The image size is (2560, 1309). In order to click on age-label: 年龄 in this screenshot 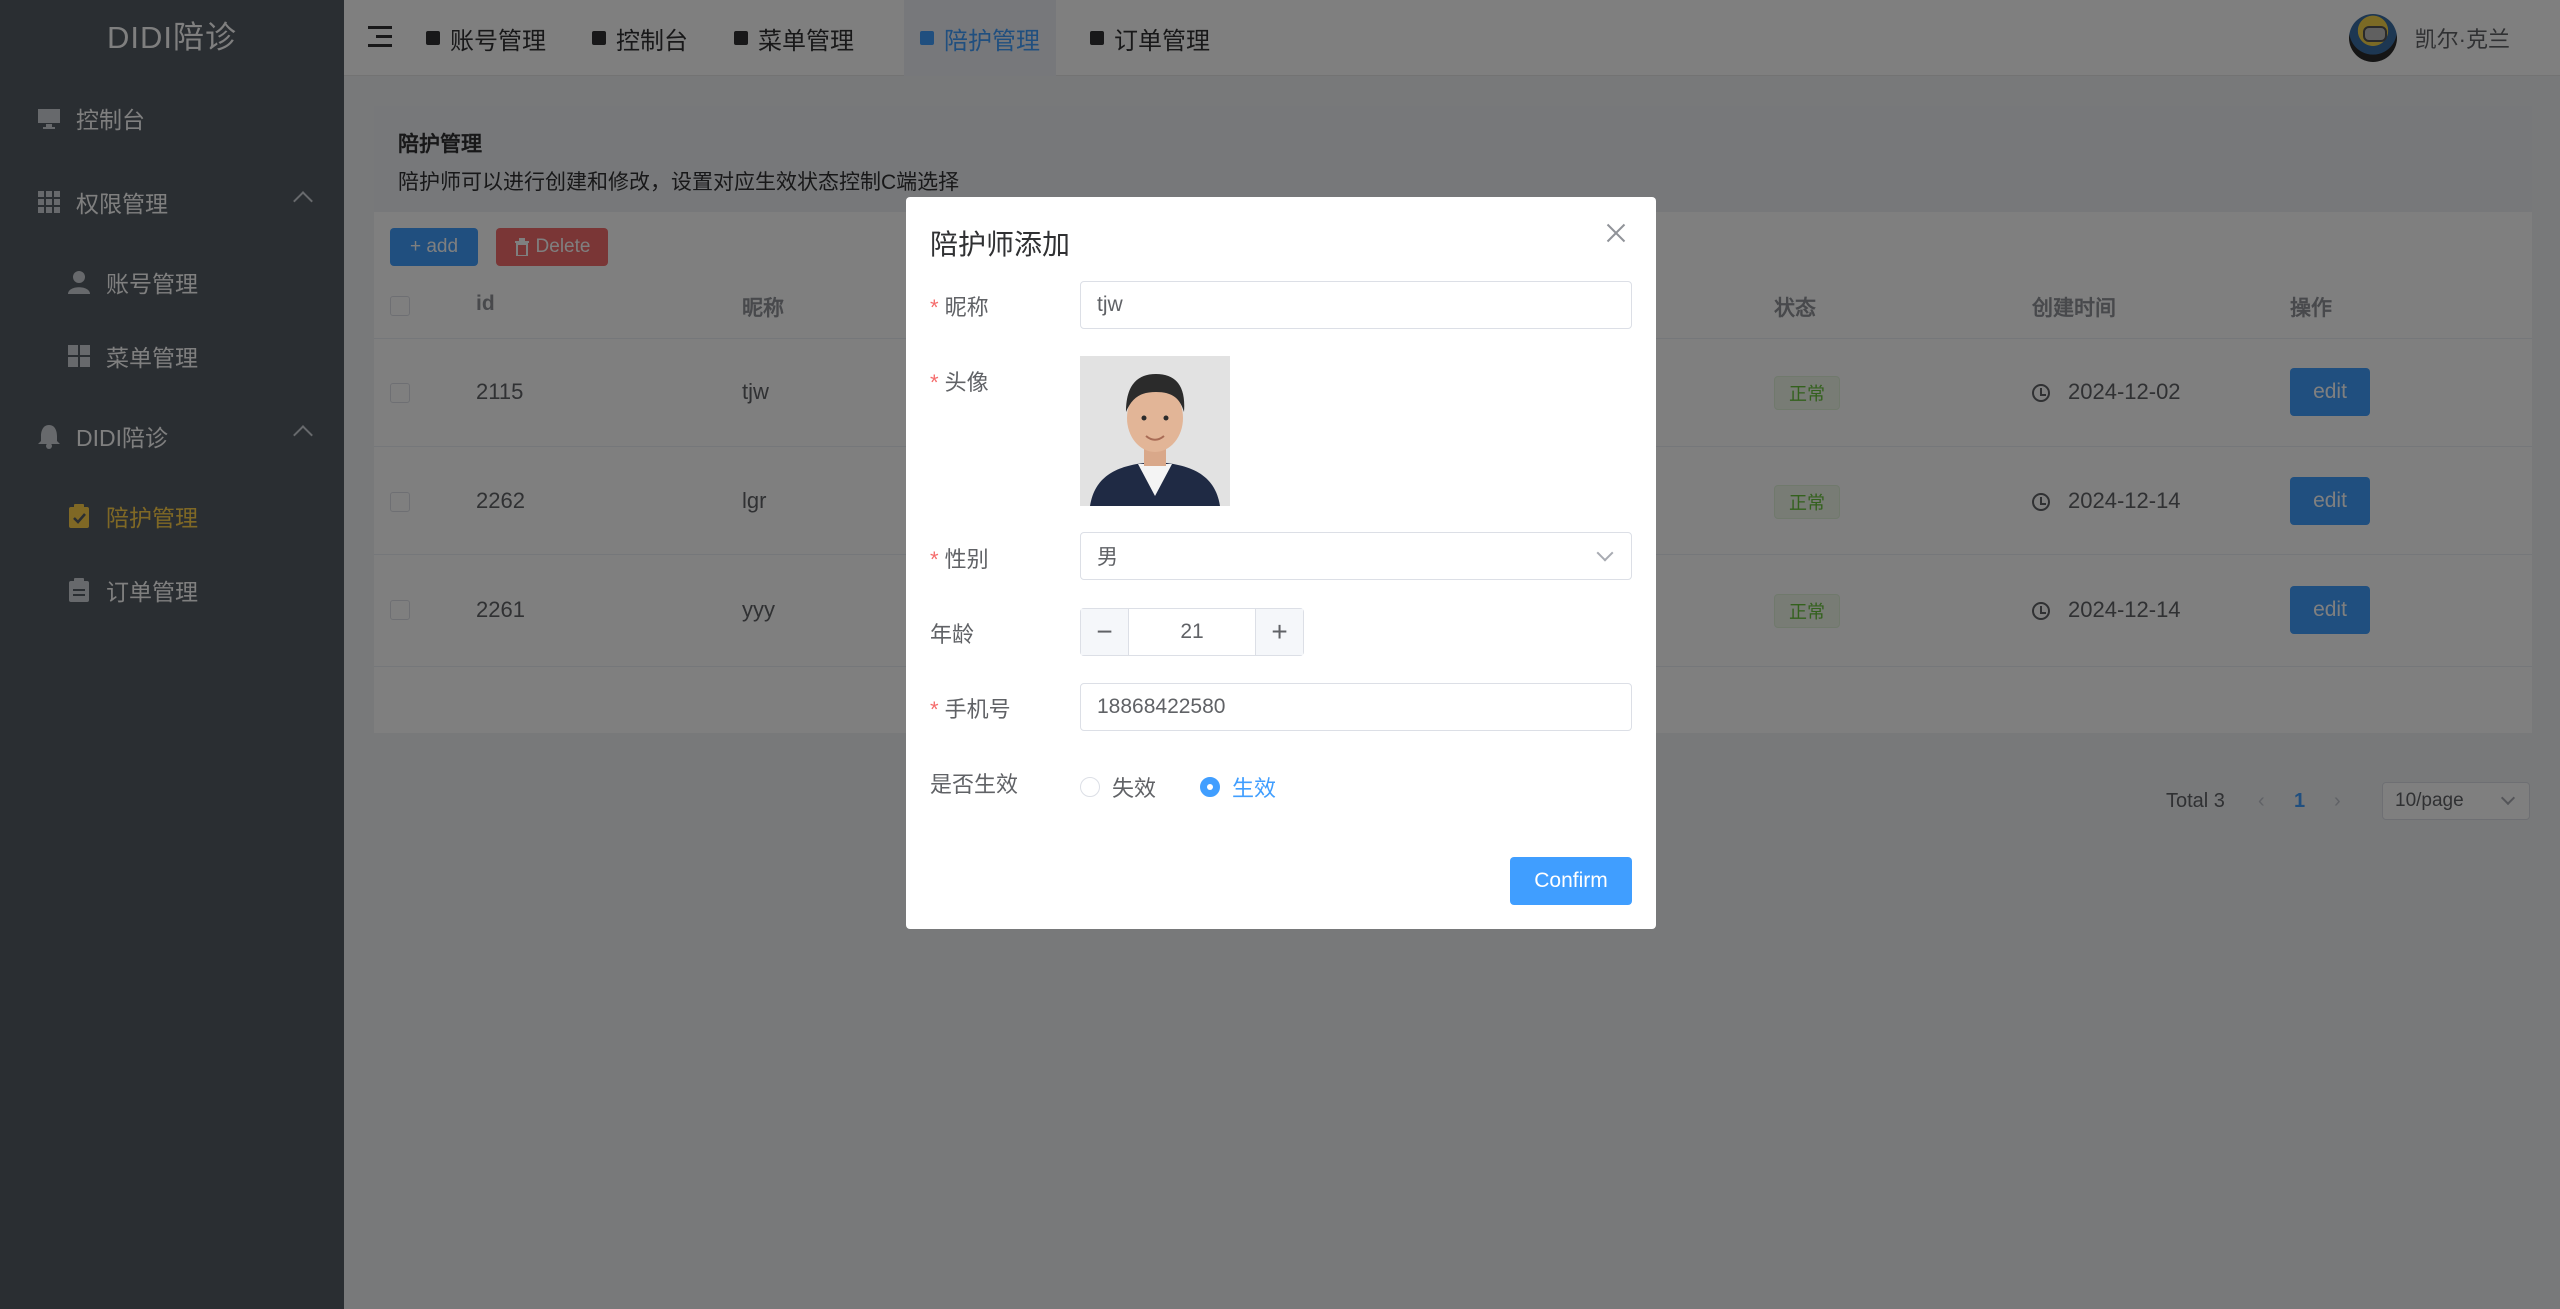, I will do `click(952, 634)`.